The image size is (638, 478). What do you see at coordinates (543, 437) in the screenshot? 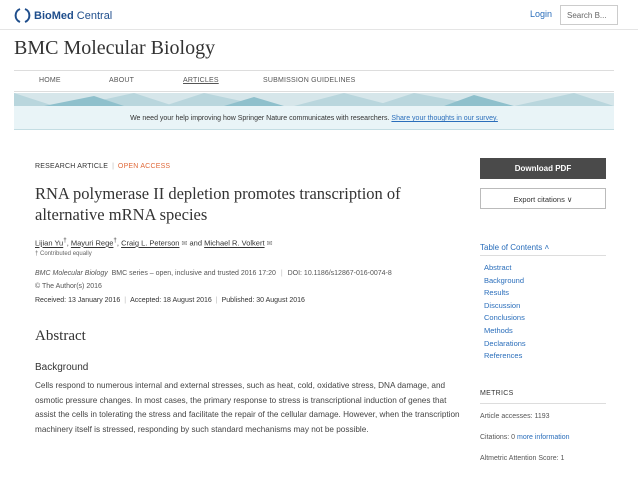
I see `citations-more-link: more information` at bounding box center [543, 437].